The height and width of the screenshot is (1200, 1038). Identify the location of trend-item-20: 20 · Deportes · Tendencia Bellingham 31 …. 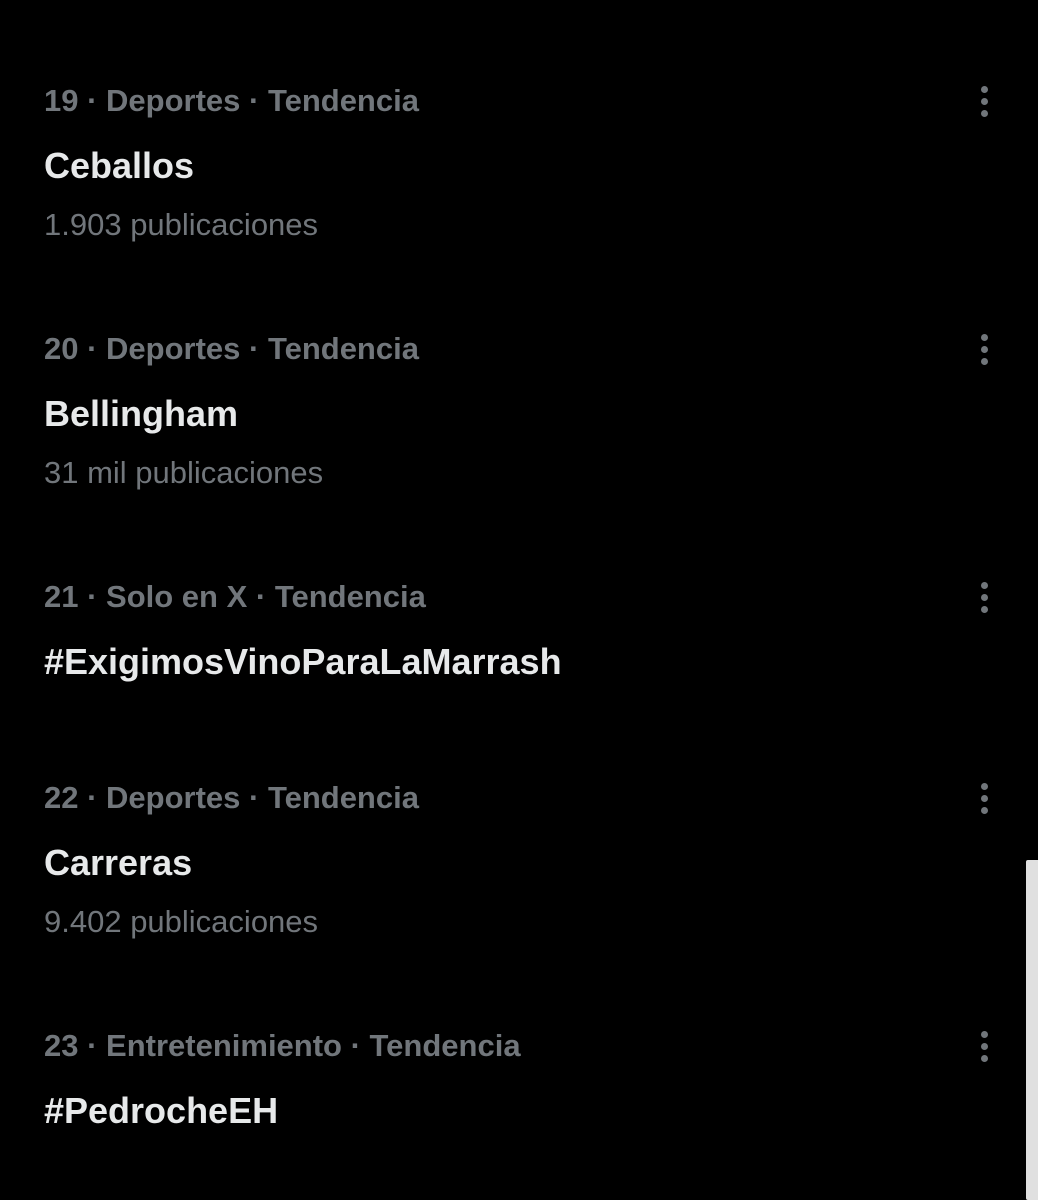
(513, 419).